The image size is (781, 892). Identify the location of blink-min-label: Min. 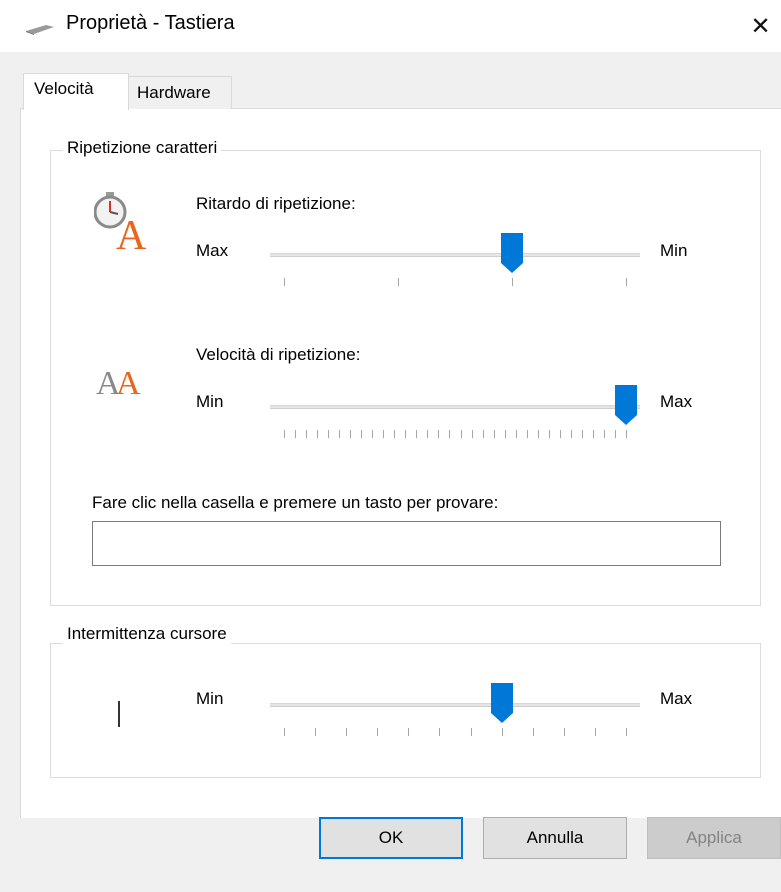
(210, 698).